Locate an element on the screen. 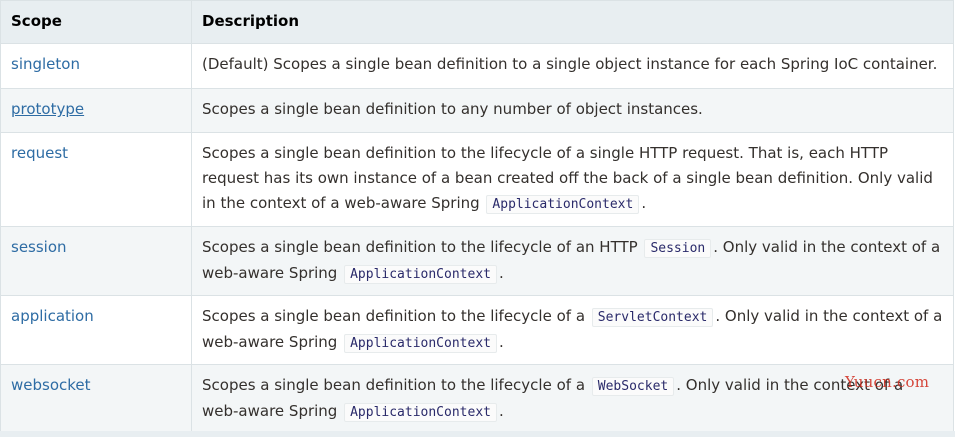 The height and width of the screenshot is (437, 955). code-servlet-context: ServletContext is located at coordinates (652, 317).